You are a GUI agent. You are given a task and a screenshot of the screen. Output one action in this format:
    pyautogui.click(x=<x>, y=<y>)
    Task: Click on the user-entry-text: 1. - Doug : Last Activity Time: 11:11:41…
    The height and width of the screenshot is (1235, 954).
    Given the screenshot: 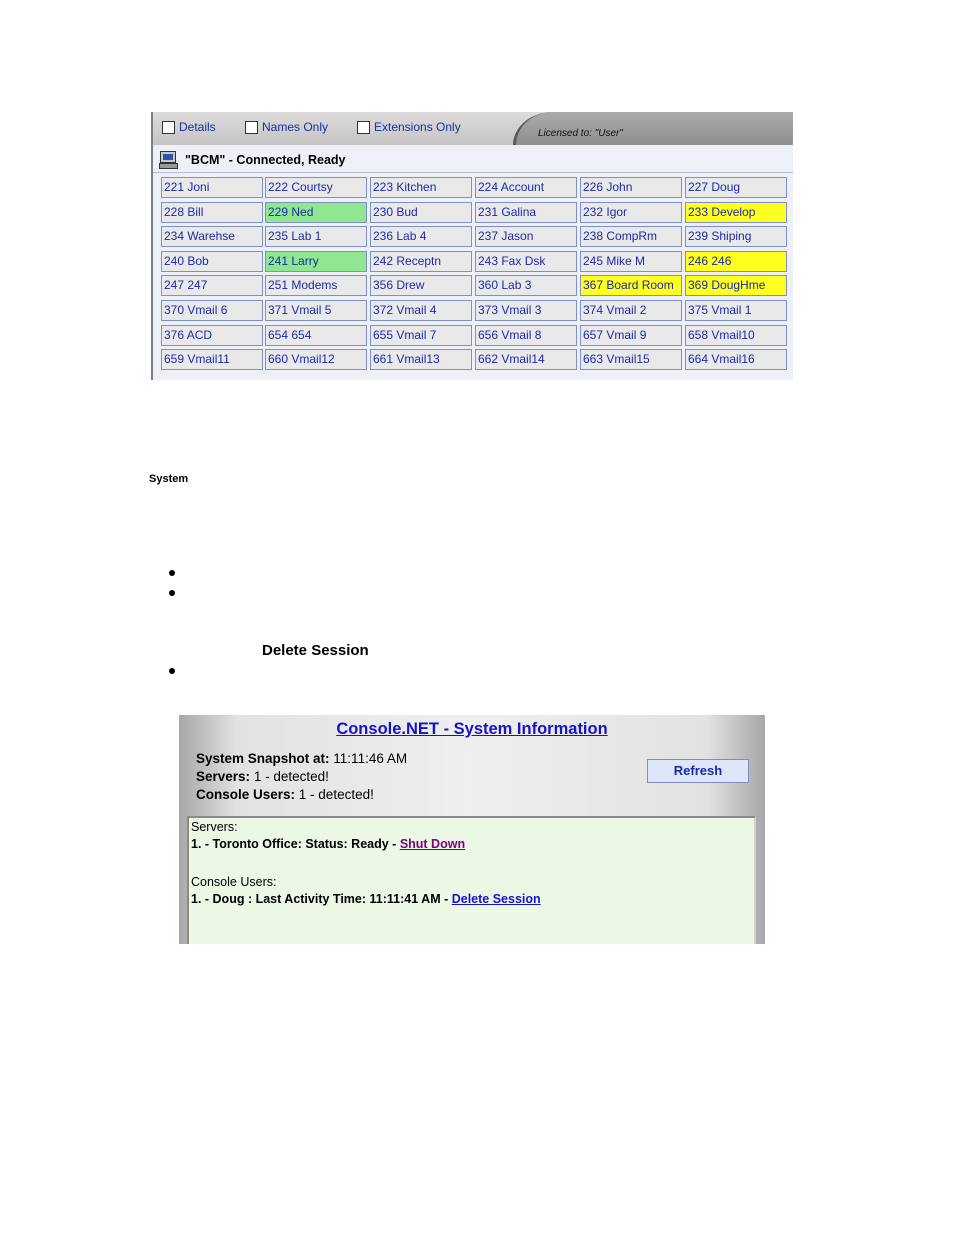 What is the action you would take?
    pyautogui.click(x=321, y=899)
    